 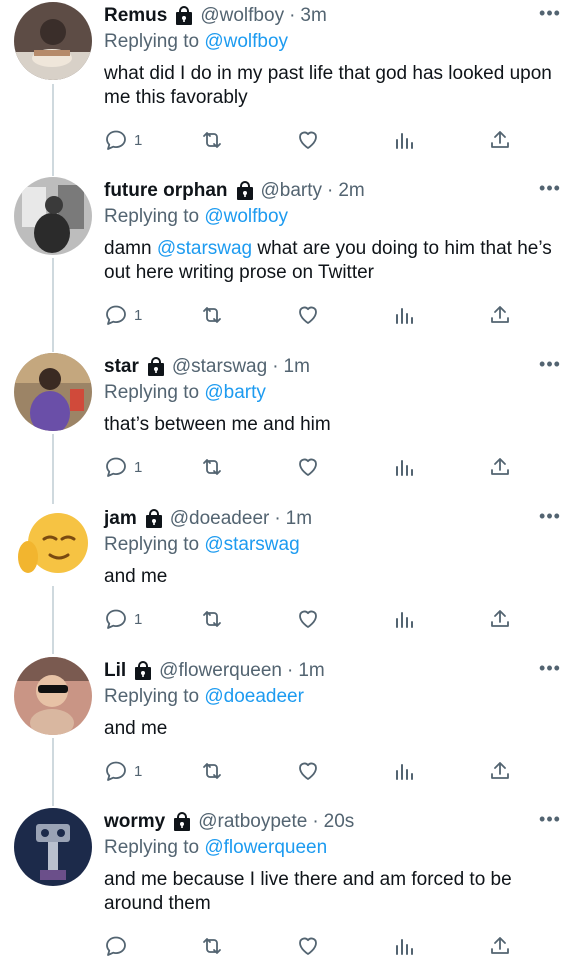 I want to click on user-handle: @wolfboy, so click(x=242, y=16).